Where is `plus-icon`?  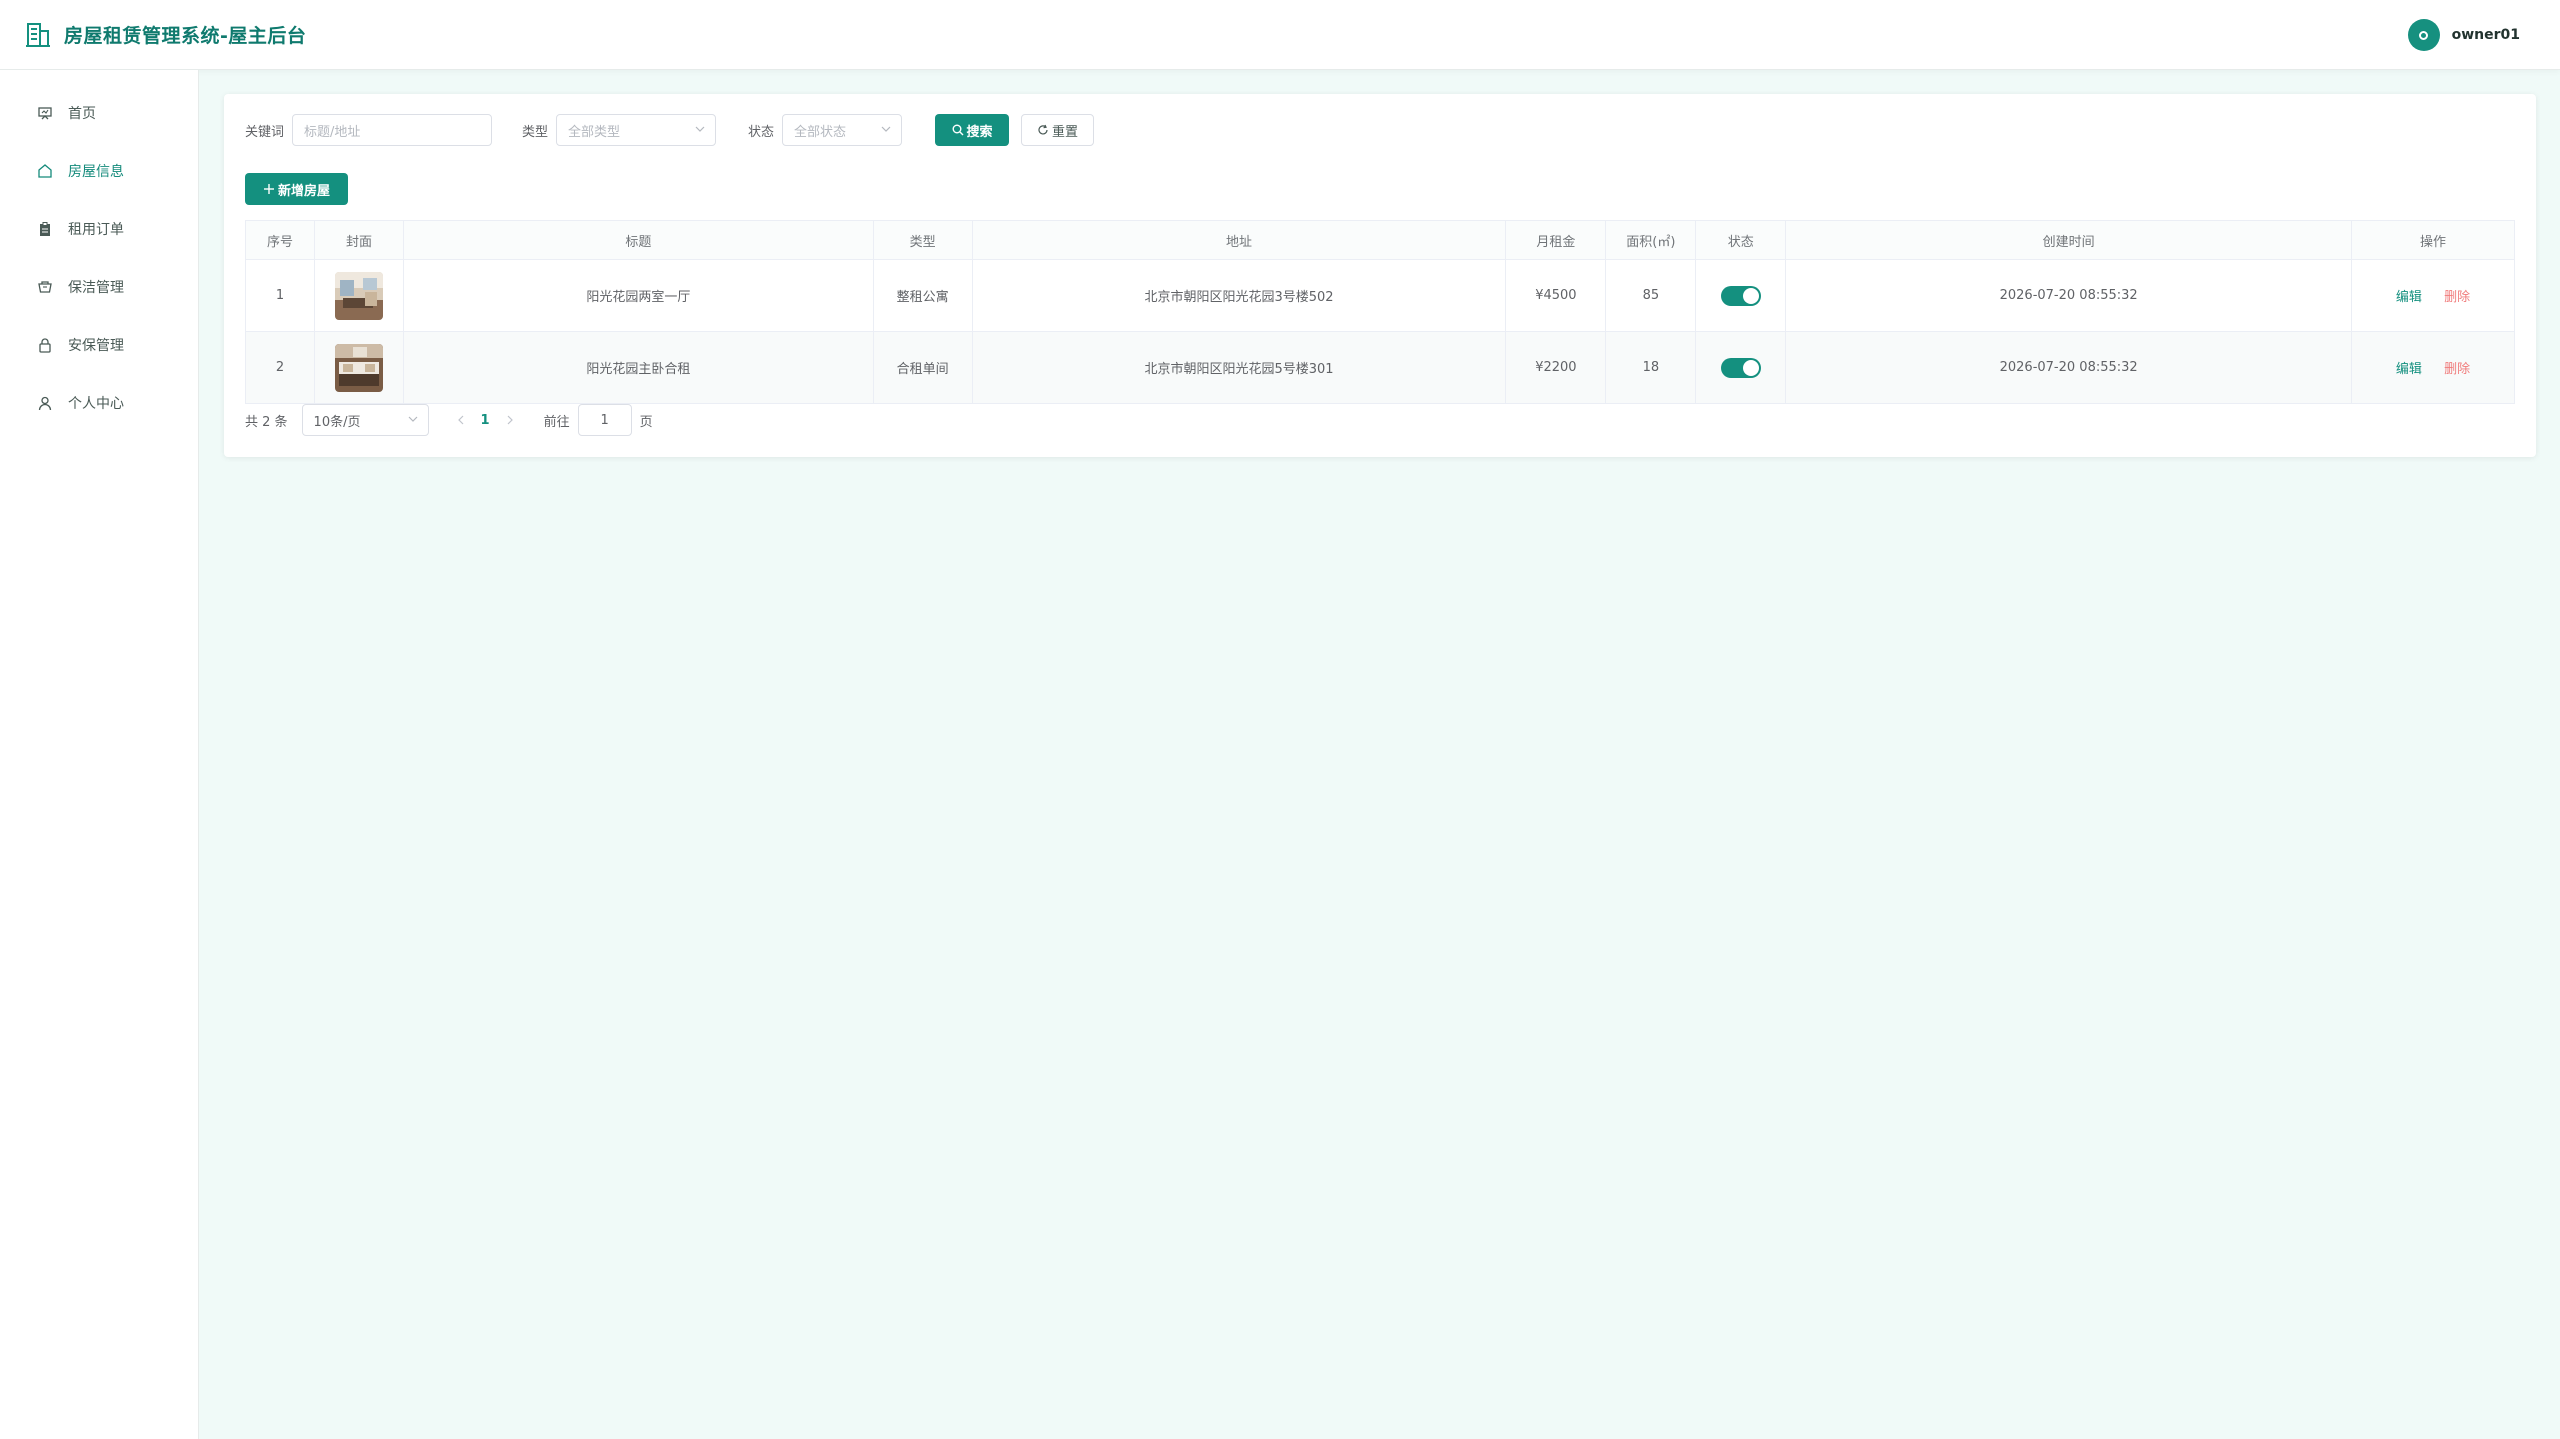 plus-icon is located at coordinates (268, 189).